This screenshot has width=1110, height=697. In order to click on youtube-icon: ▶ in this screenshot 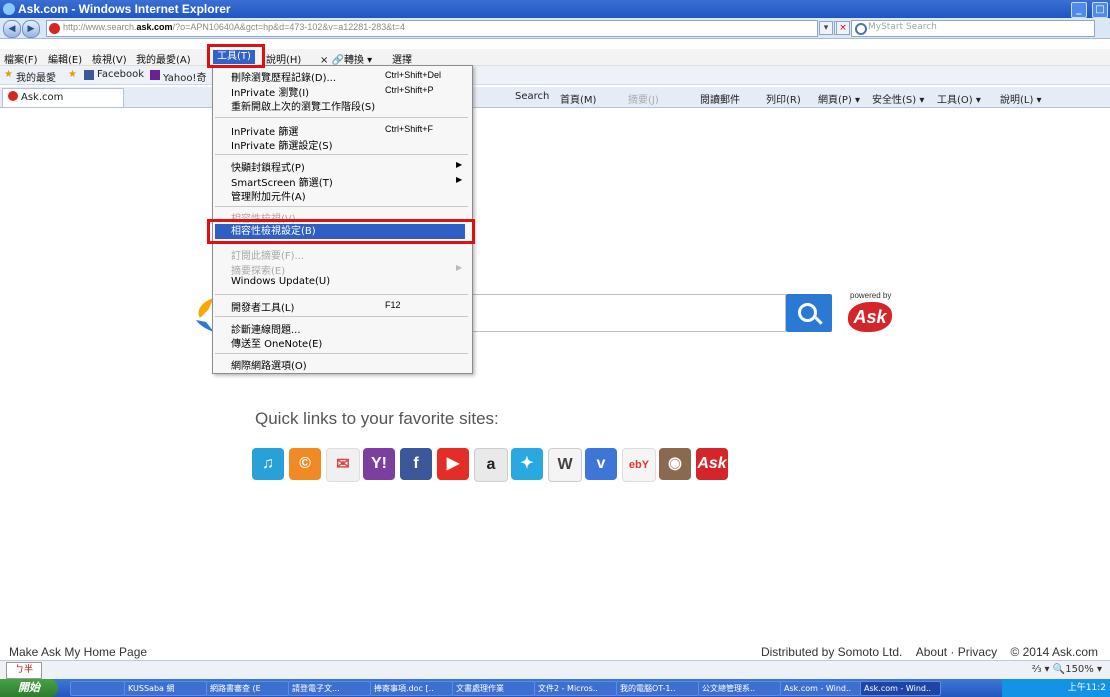, I will do `click(453, 464)`.